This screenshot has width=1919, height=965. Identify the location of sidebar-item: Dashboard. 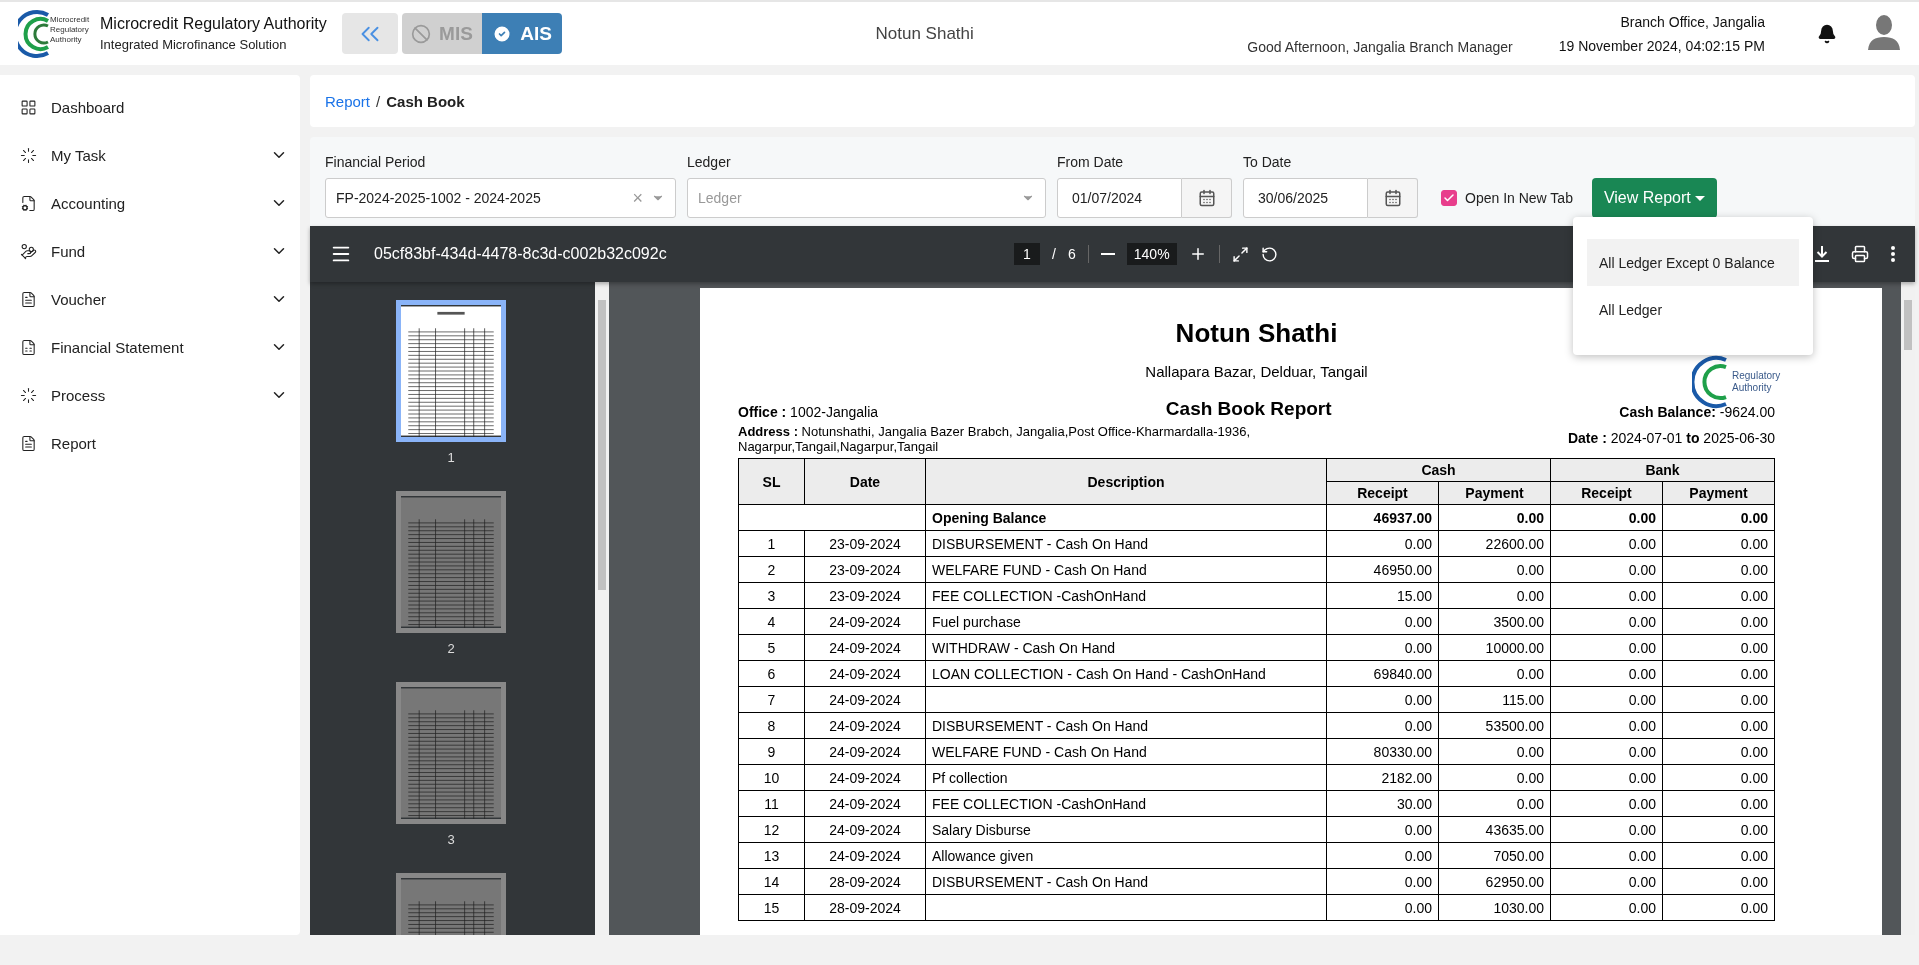
(150, 107).